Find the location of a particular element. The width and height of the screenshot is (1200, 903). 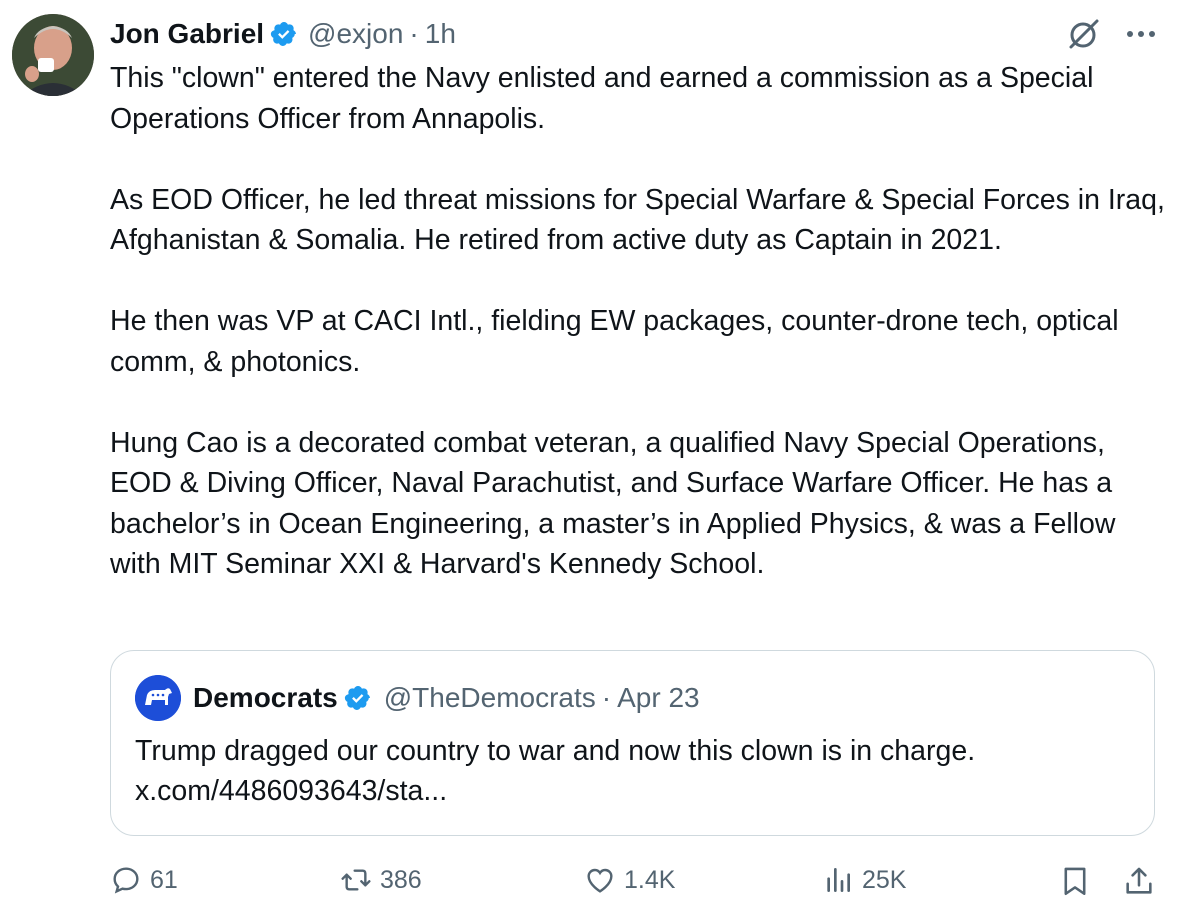

more-options-icon is located at coordinates (1141, 34).